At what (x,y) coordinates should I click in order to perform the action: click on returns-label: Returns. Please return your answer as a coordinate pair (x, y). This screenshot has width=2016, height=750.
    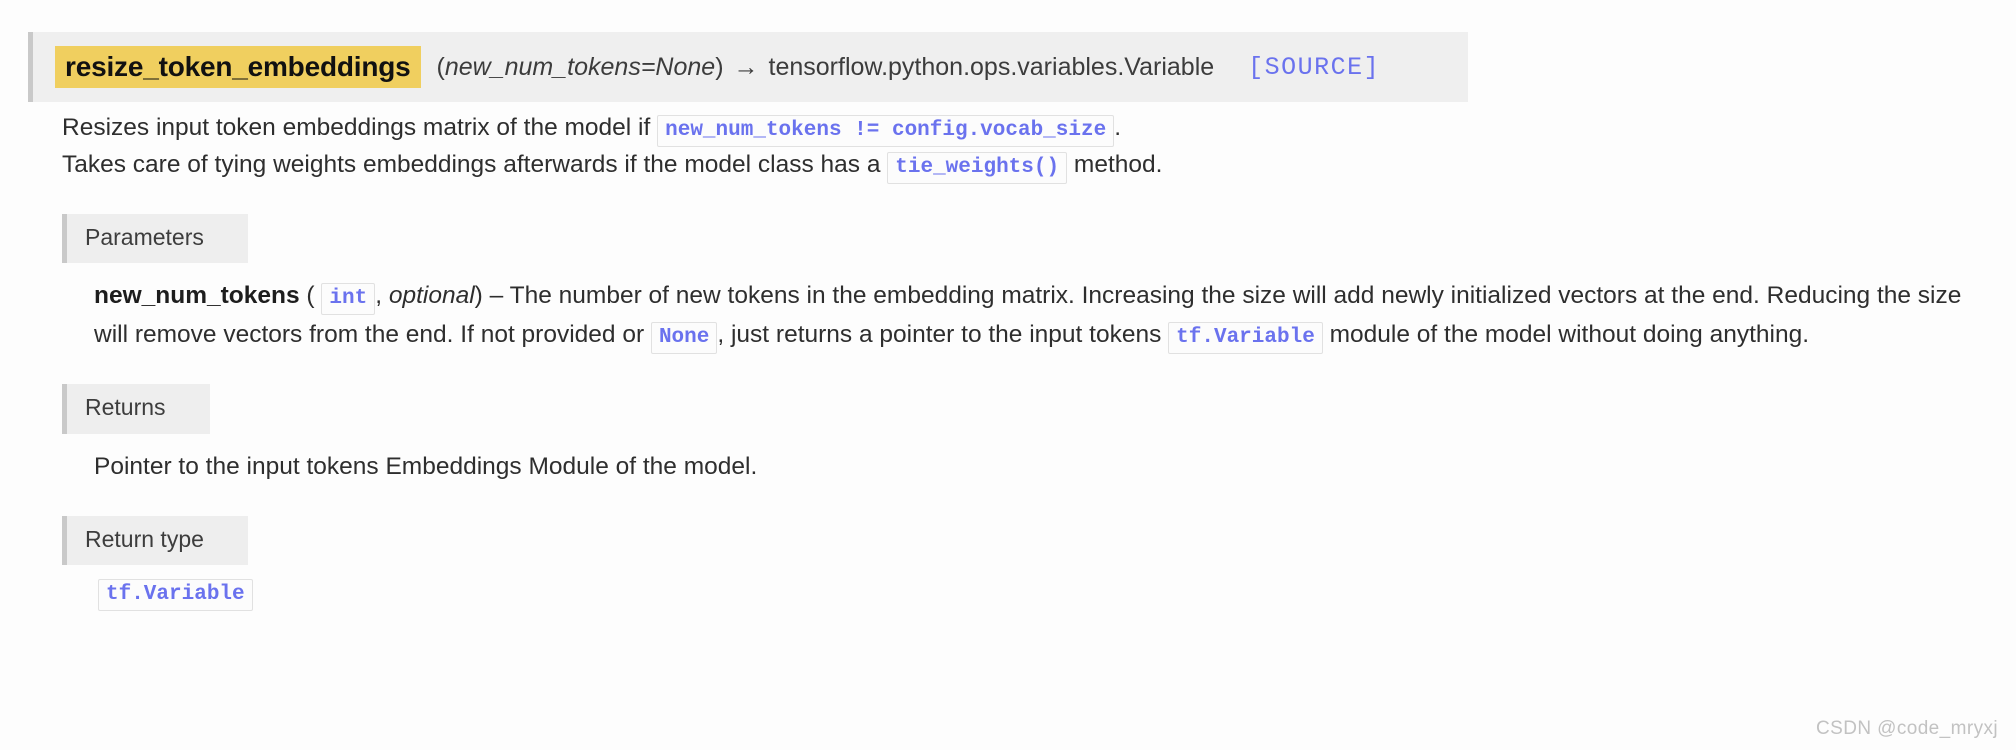
    Looking at the image, I should click on (136, 409).